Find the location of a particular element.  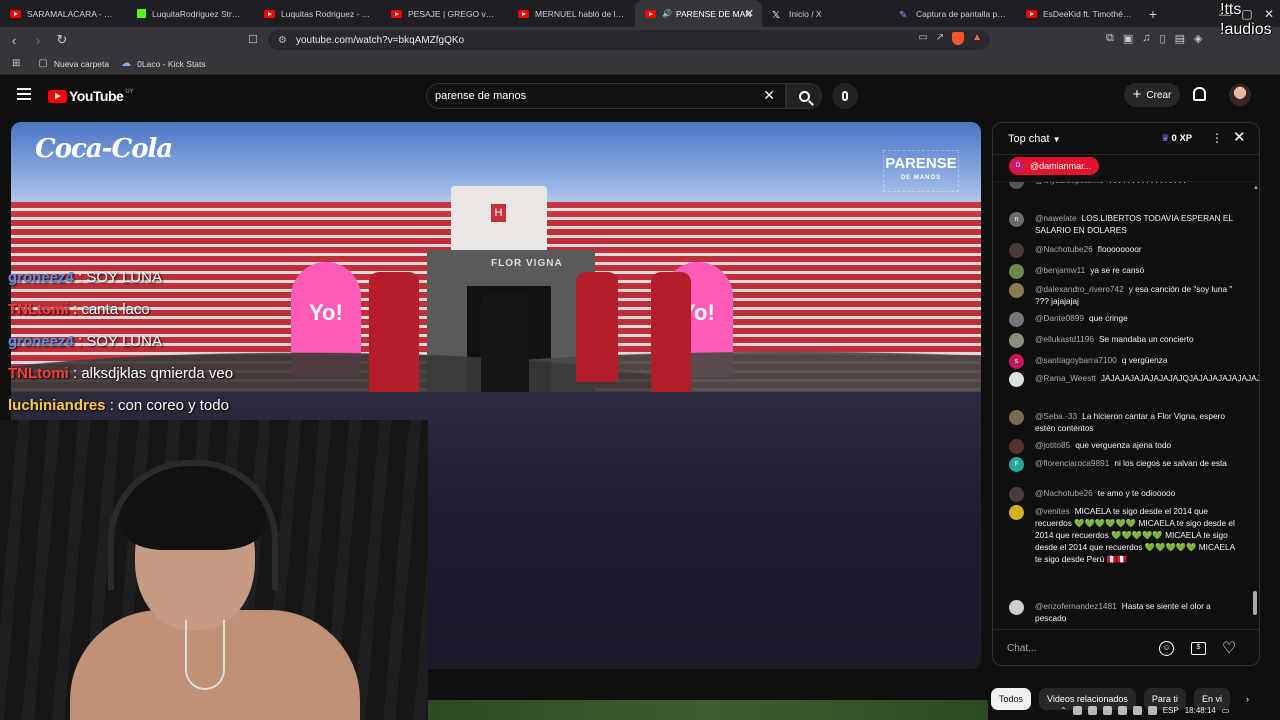

scroll-up-icon: ▲ is located at coordinates (1256, 188).